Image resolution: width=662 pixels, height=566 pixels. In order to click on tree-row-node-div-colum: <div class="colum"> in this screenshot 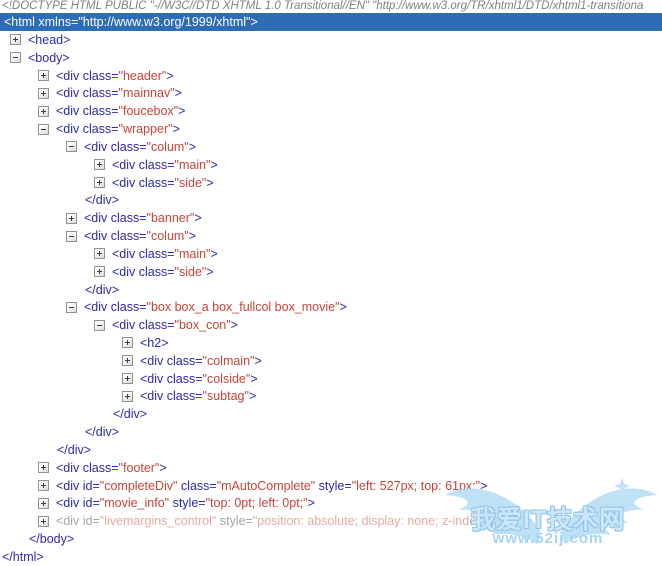, I will do `click(331, 147)`.